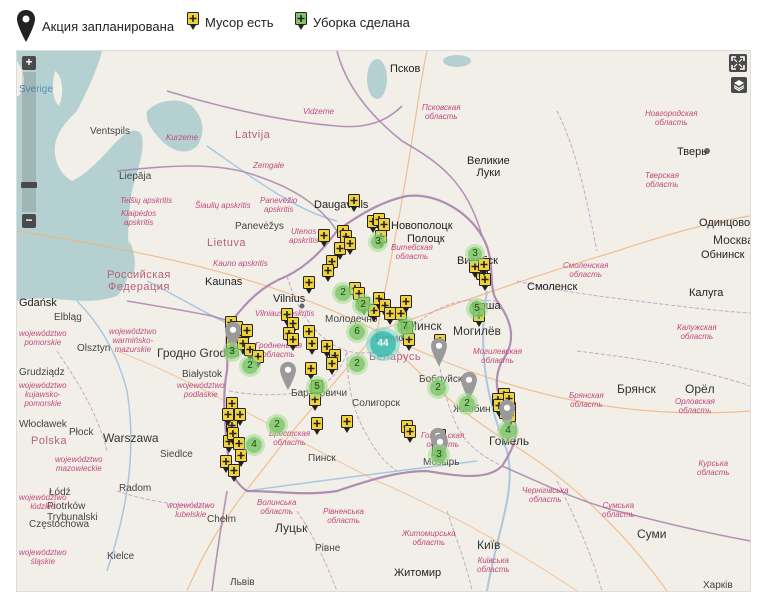 The image size is (764, 603). Describe the element at coordinates (68, 317) in the screenshot. I see `label-elblag: Elbląg` at that location.